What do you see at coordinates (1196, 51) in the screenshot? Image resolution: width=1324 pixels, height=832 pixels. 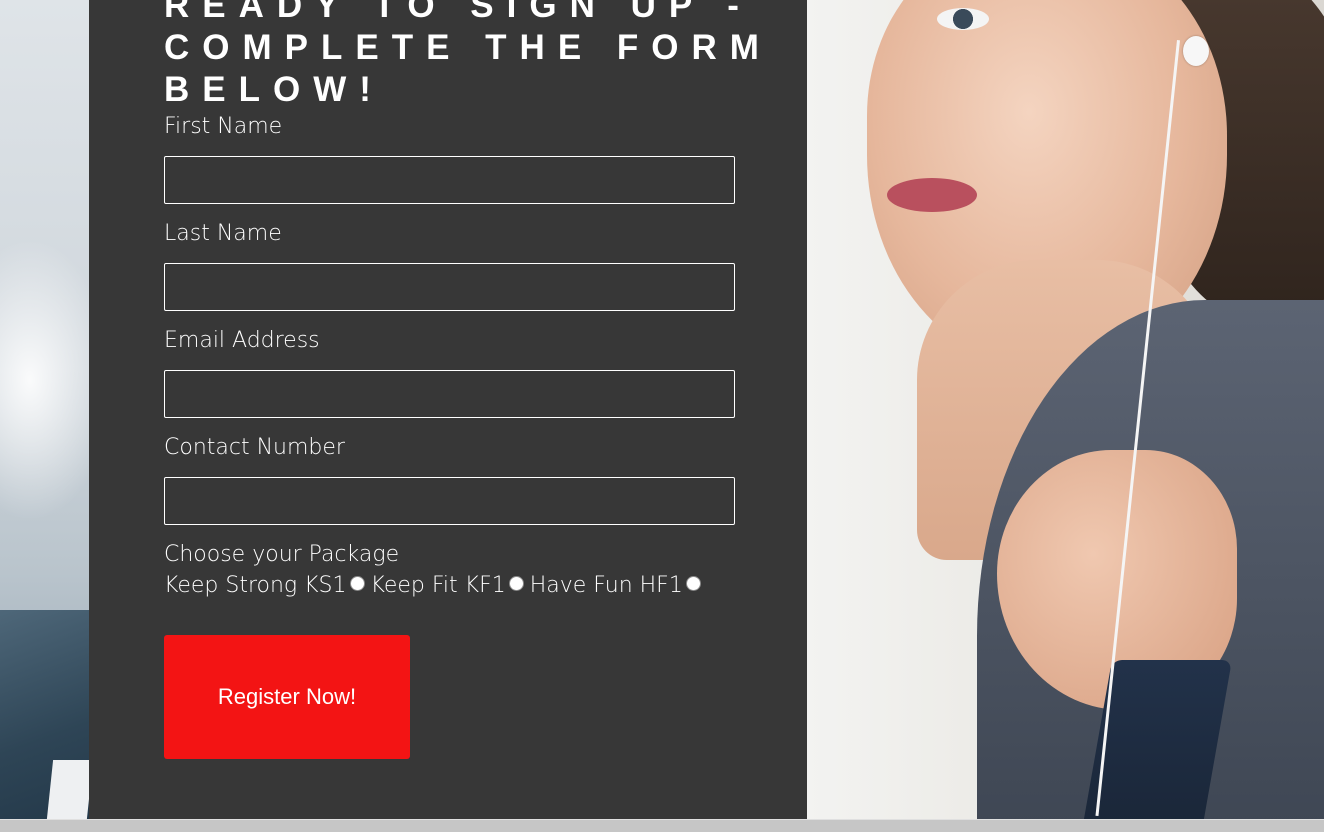 I see `photo-earbud` at bounding box center [1196, 51].